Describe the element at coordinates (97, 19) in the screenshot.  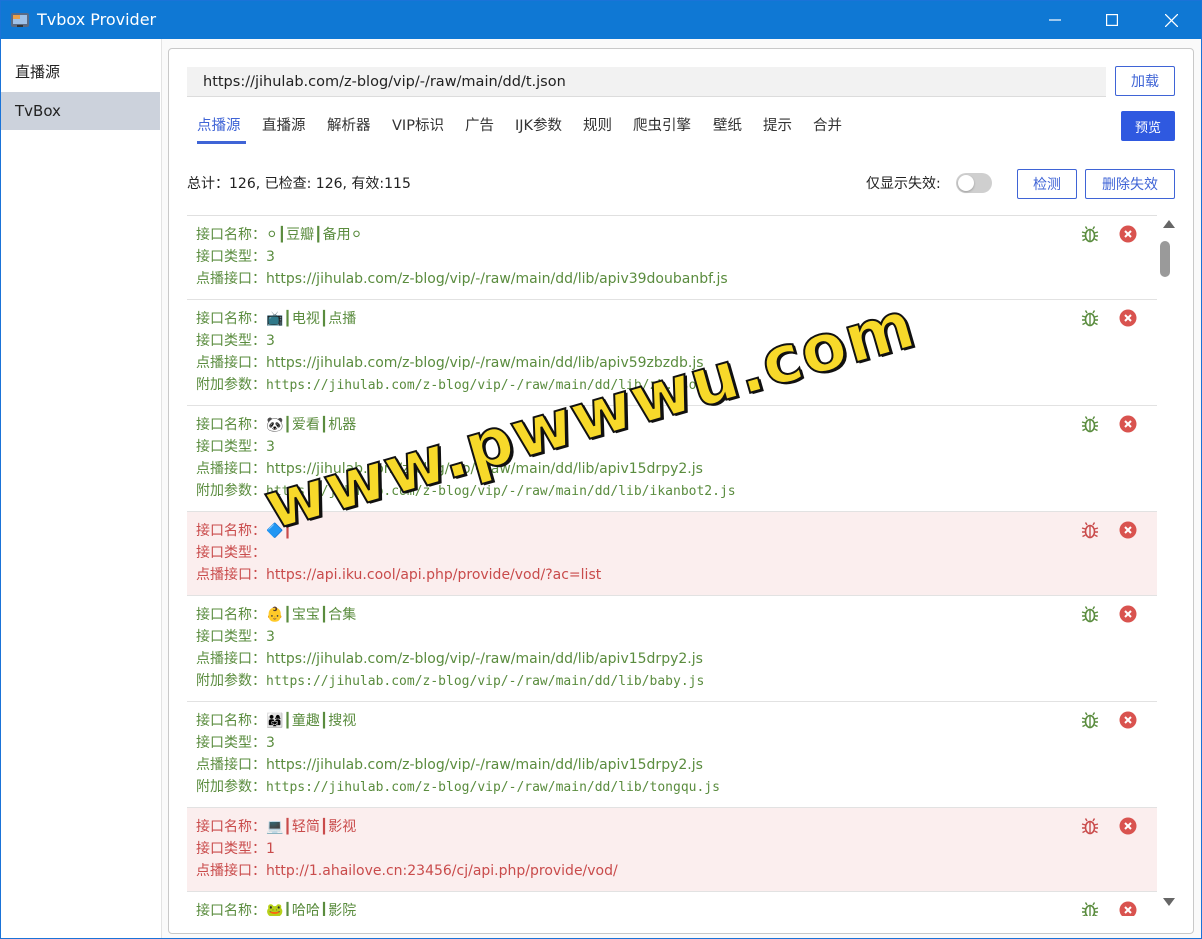
I see `window-title: Tvbox Provider` at that location.